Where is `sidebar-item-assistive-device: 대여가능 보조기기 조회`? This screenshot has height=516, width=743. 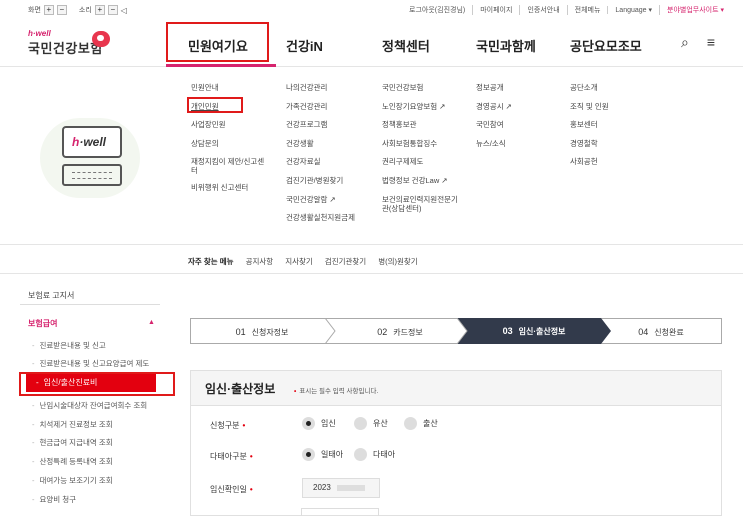 sidebar-item-assistive-device: 대여가능 보조기기 조회 is located at coordinates (72, 480).